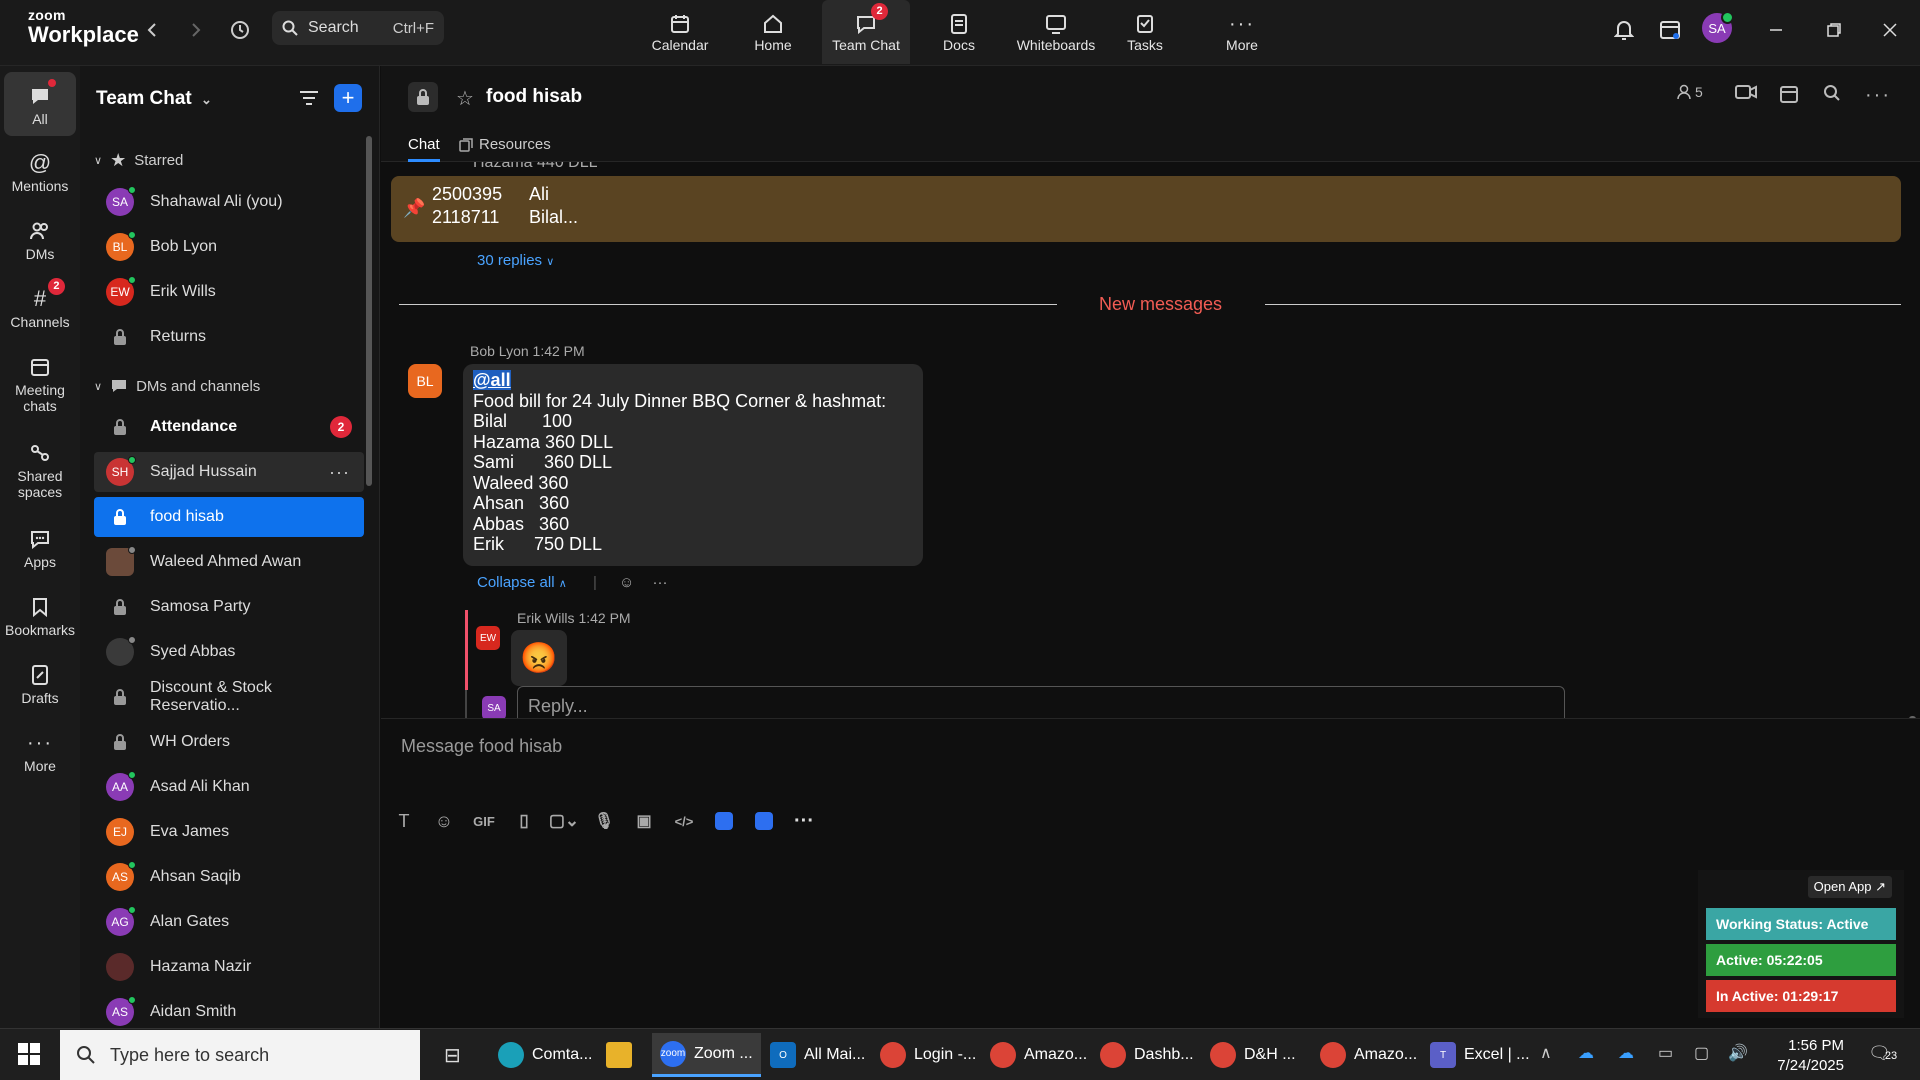 This screenshot has width=1920, height=1080. Describe the element at coordinates (564, 821) in the screenshot. I see `screenshot-icon: ▢⌄` at that location.